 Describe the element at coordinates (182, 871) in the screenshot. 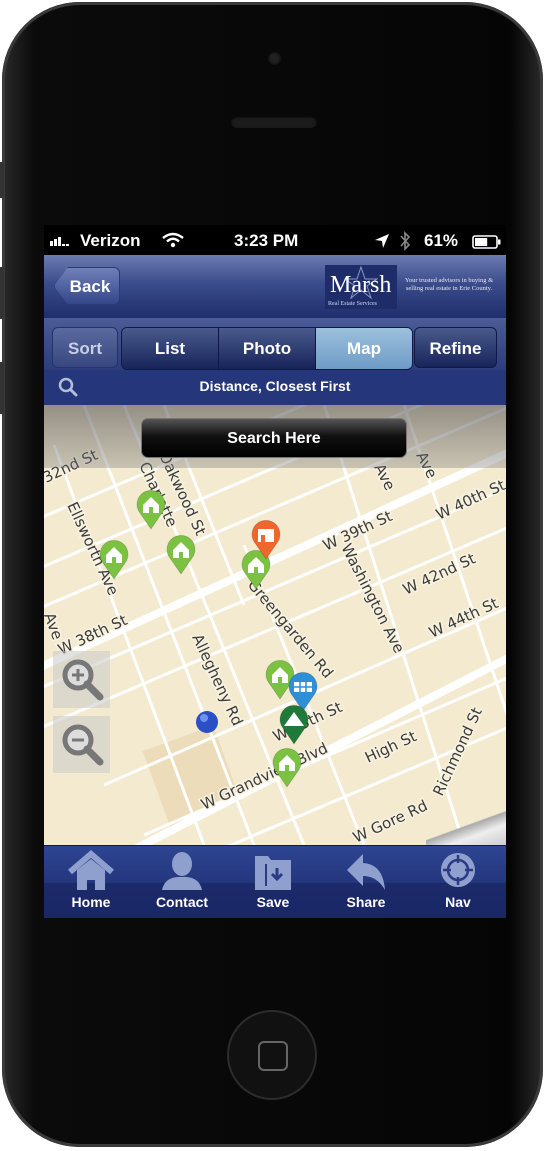

I see `person-icon` at that location.